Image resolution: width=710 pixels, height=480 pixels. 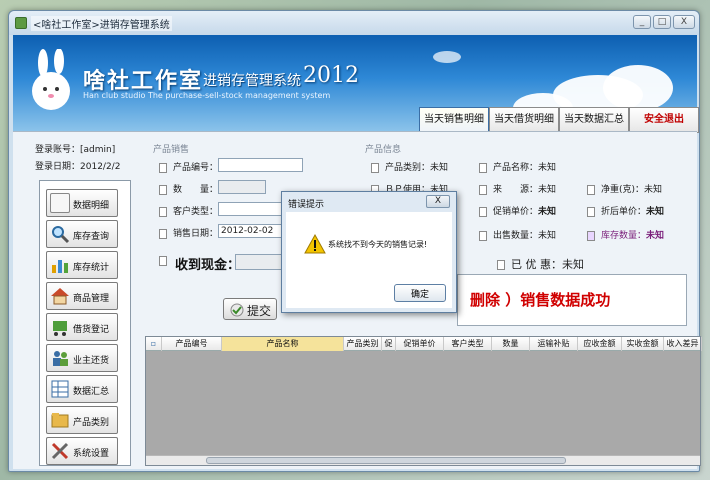 I want to click on horizontal-scrollbar, so click(x=423, y=460).